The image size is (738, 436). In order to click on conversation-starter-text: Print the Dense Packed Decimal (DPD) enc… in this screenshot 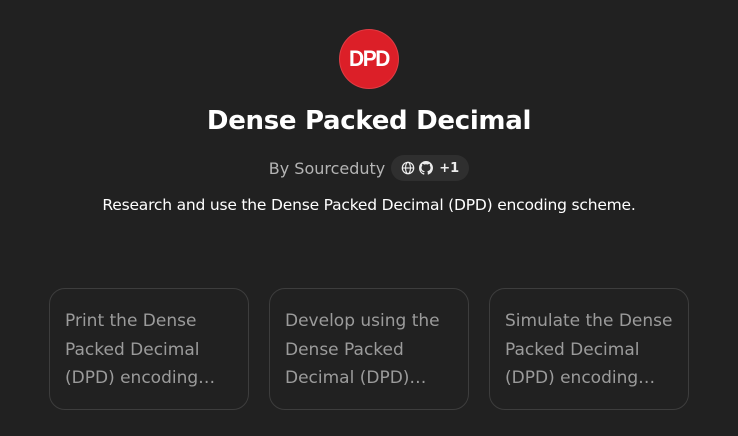, I will do `click(140, 349)`.